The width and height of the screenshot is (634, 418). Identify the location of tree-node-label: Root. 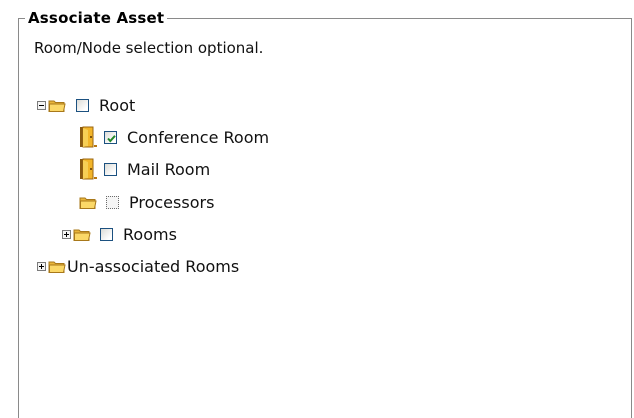
(117, 105).